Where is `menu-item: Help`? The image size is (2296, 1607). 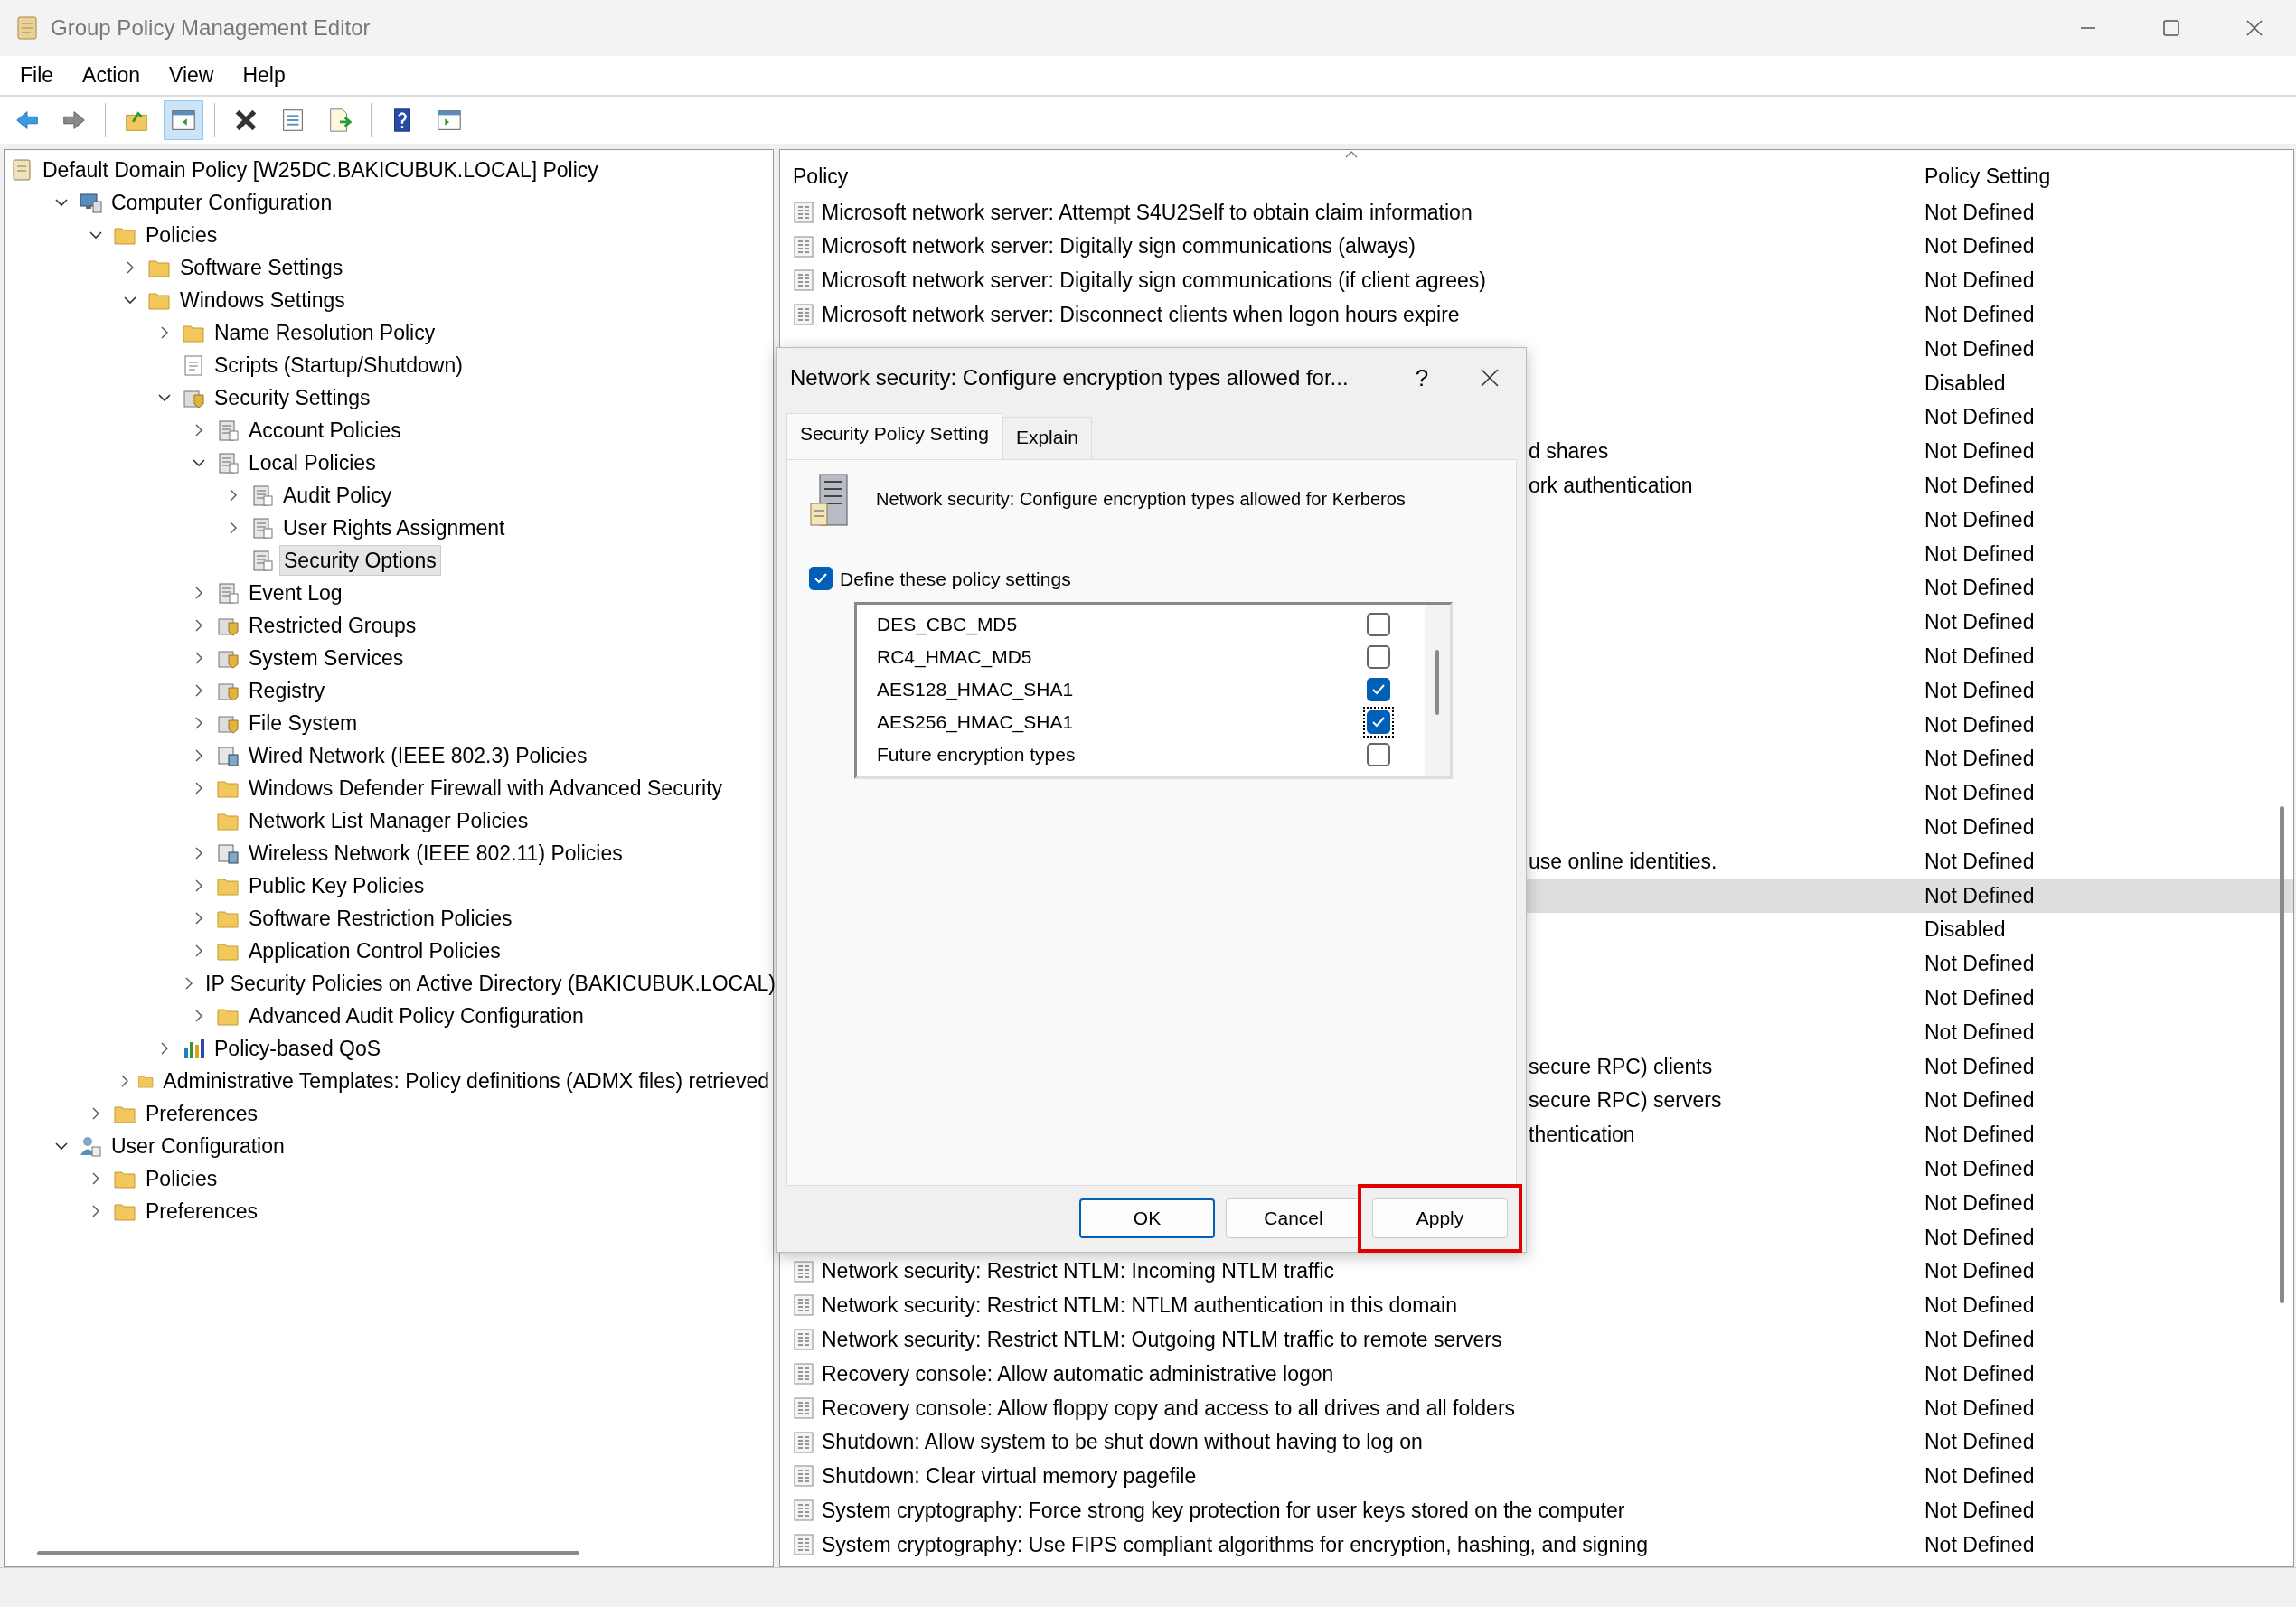 menu-item: Help is located at coordinates (266, 75).